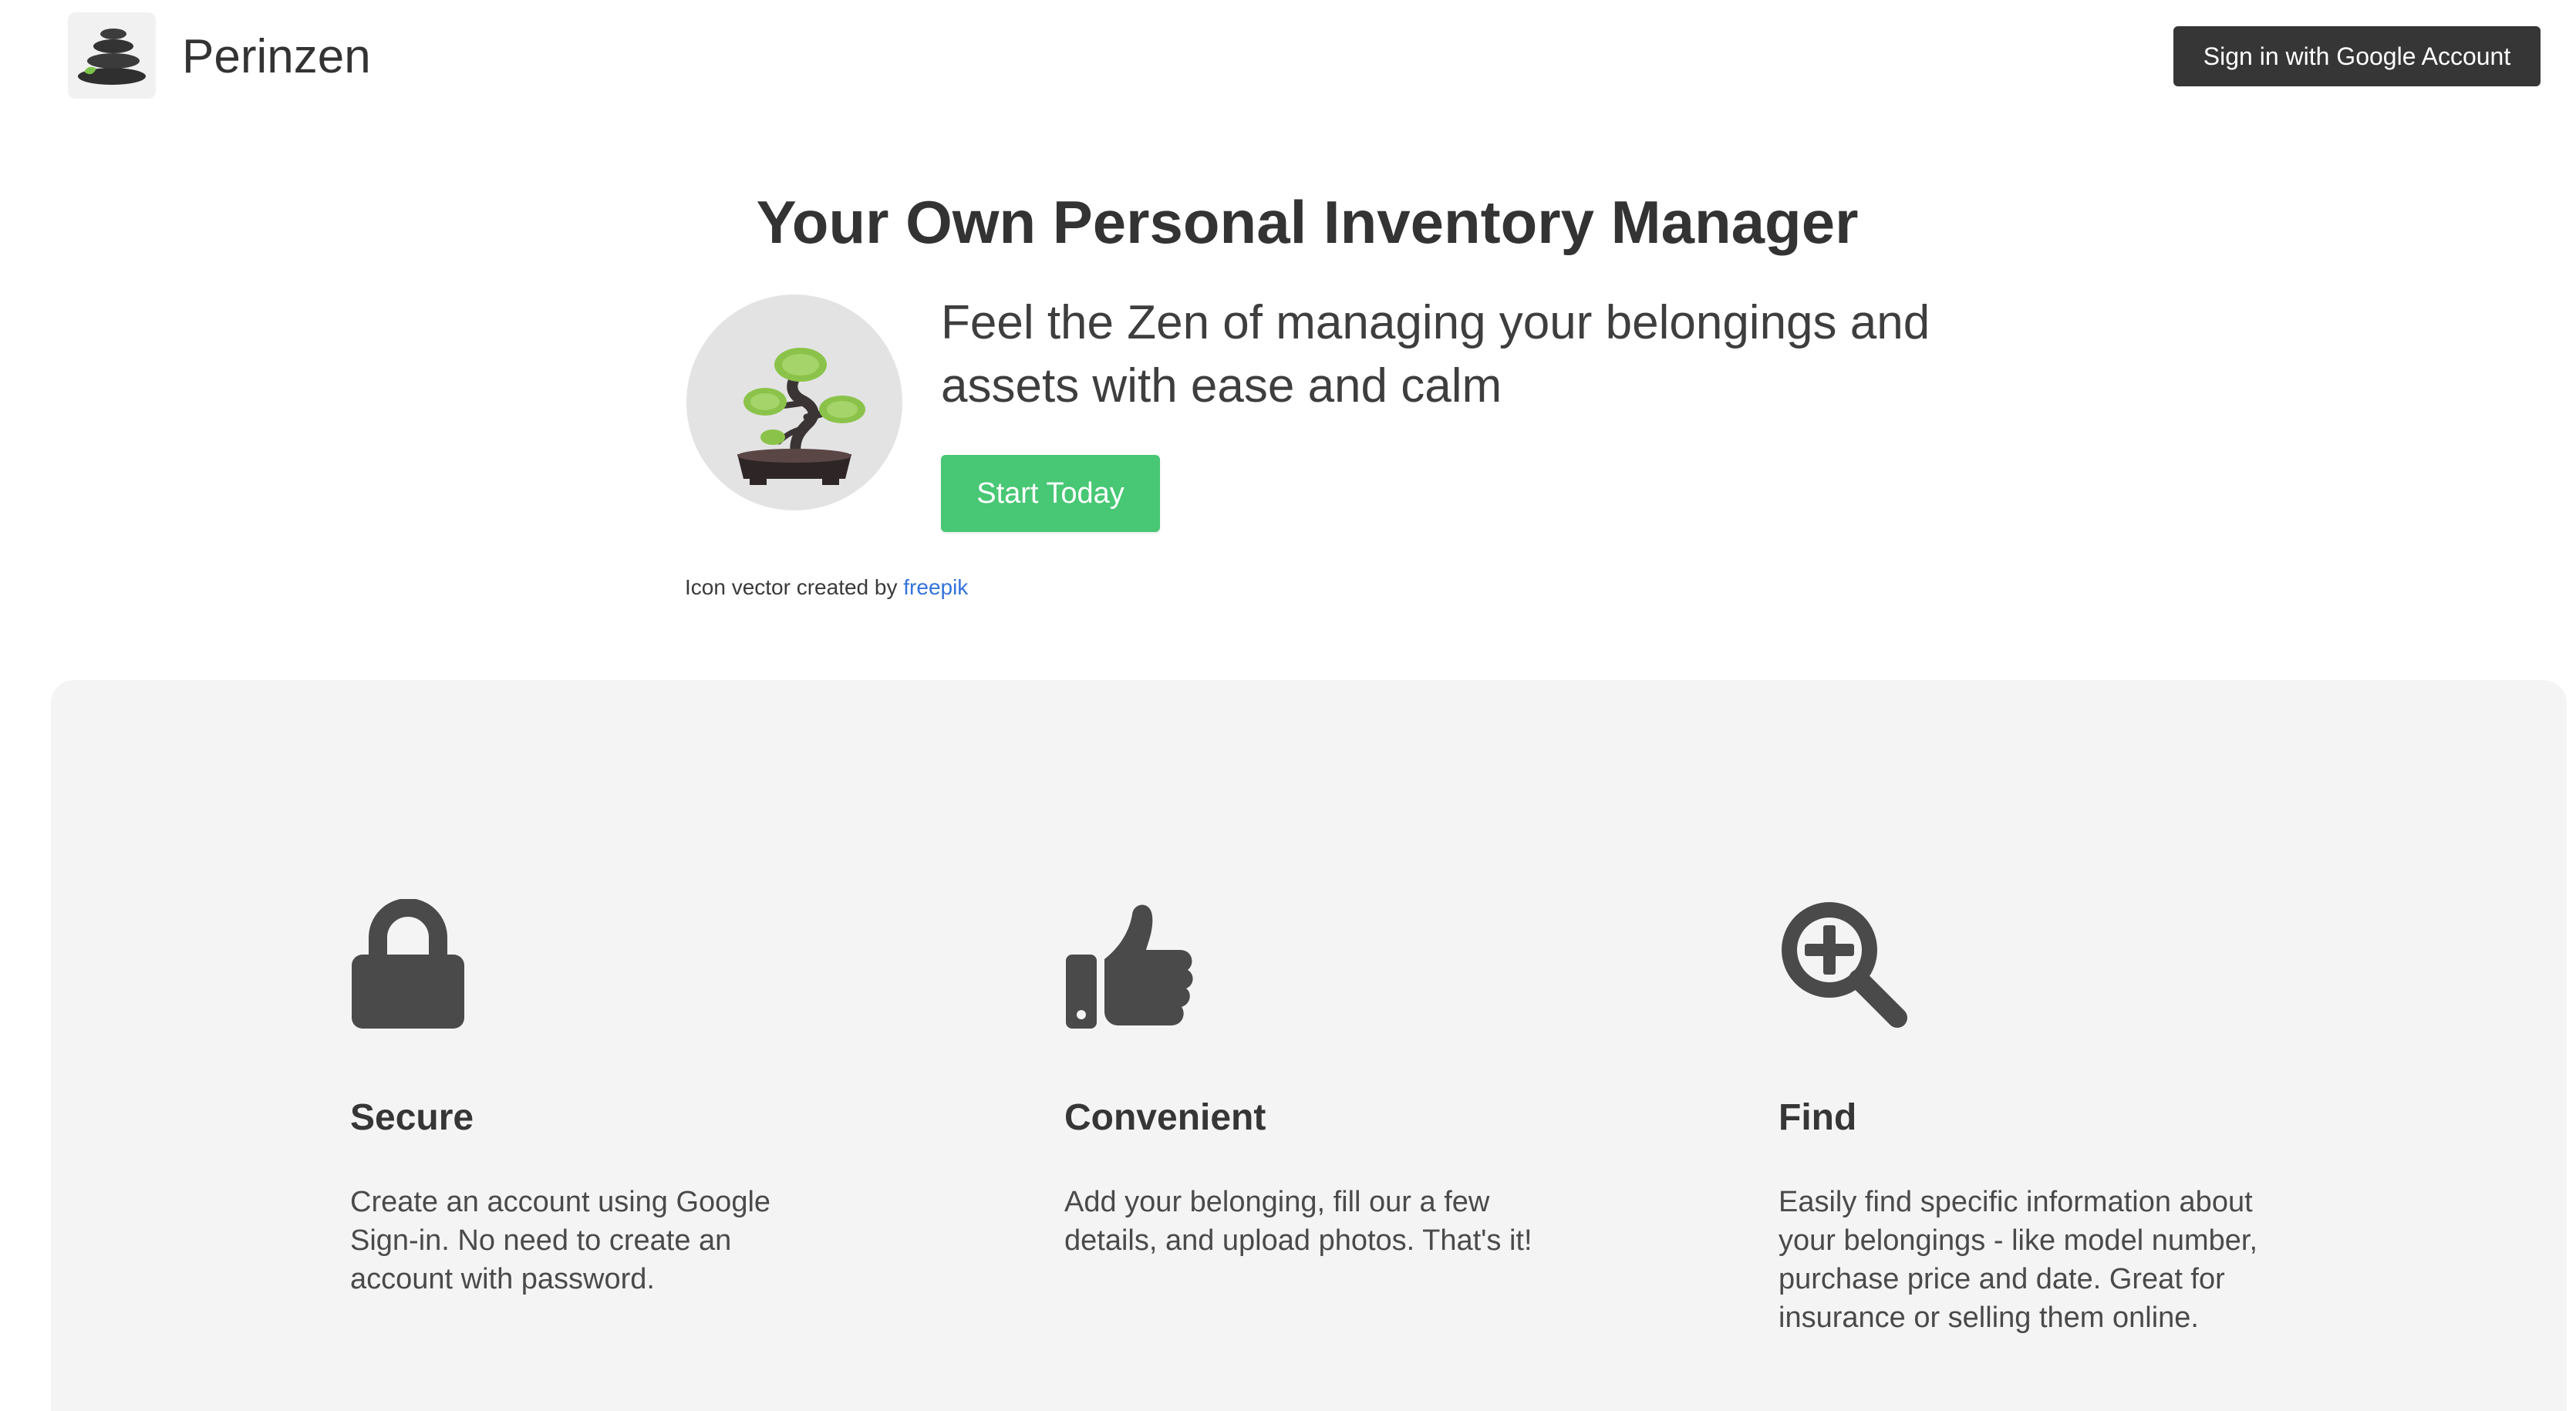 This screenshot has width=2576, height=1411. What do you see at coordinates (1844, 966) in the screenshot?
I see `search-plus-icon` at bounding box center [1844, 966].